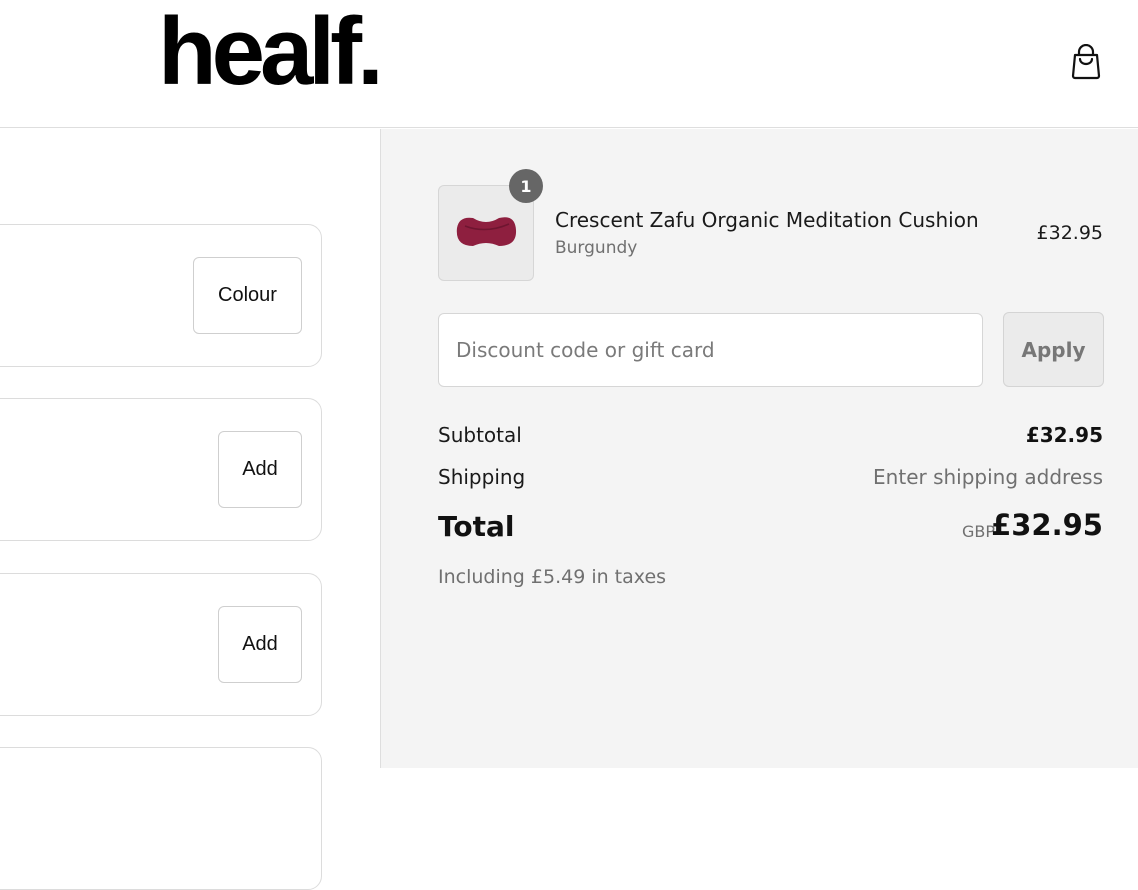  I want to click on site-header: healf., so click(569, 64).